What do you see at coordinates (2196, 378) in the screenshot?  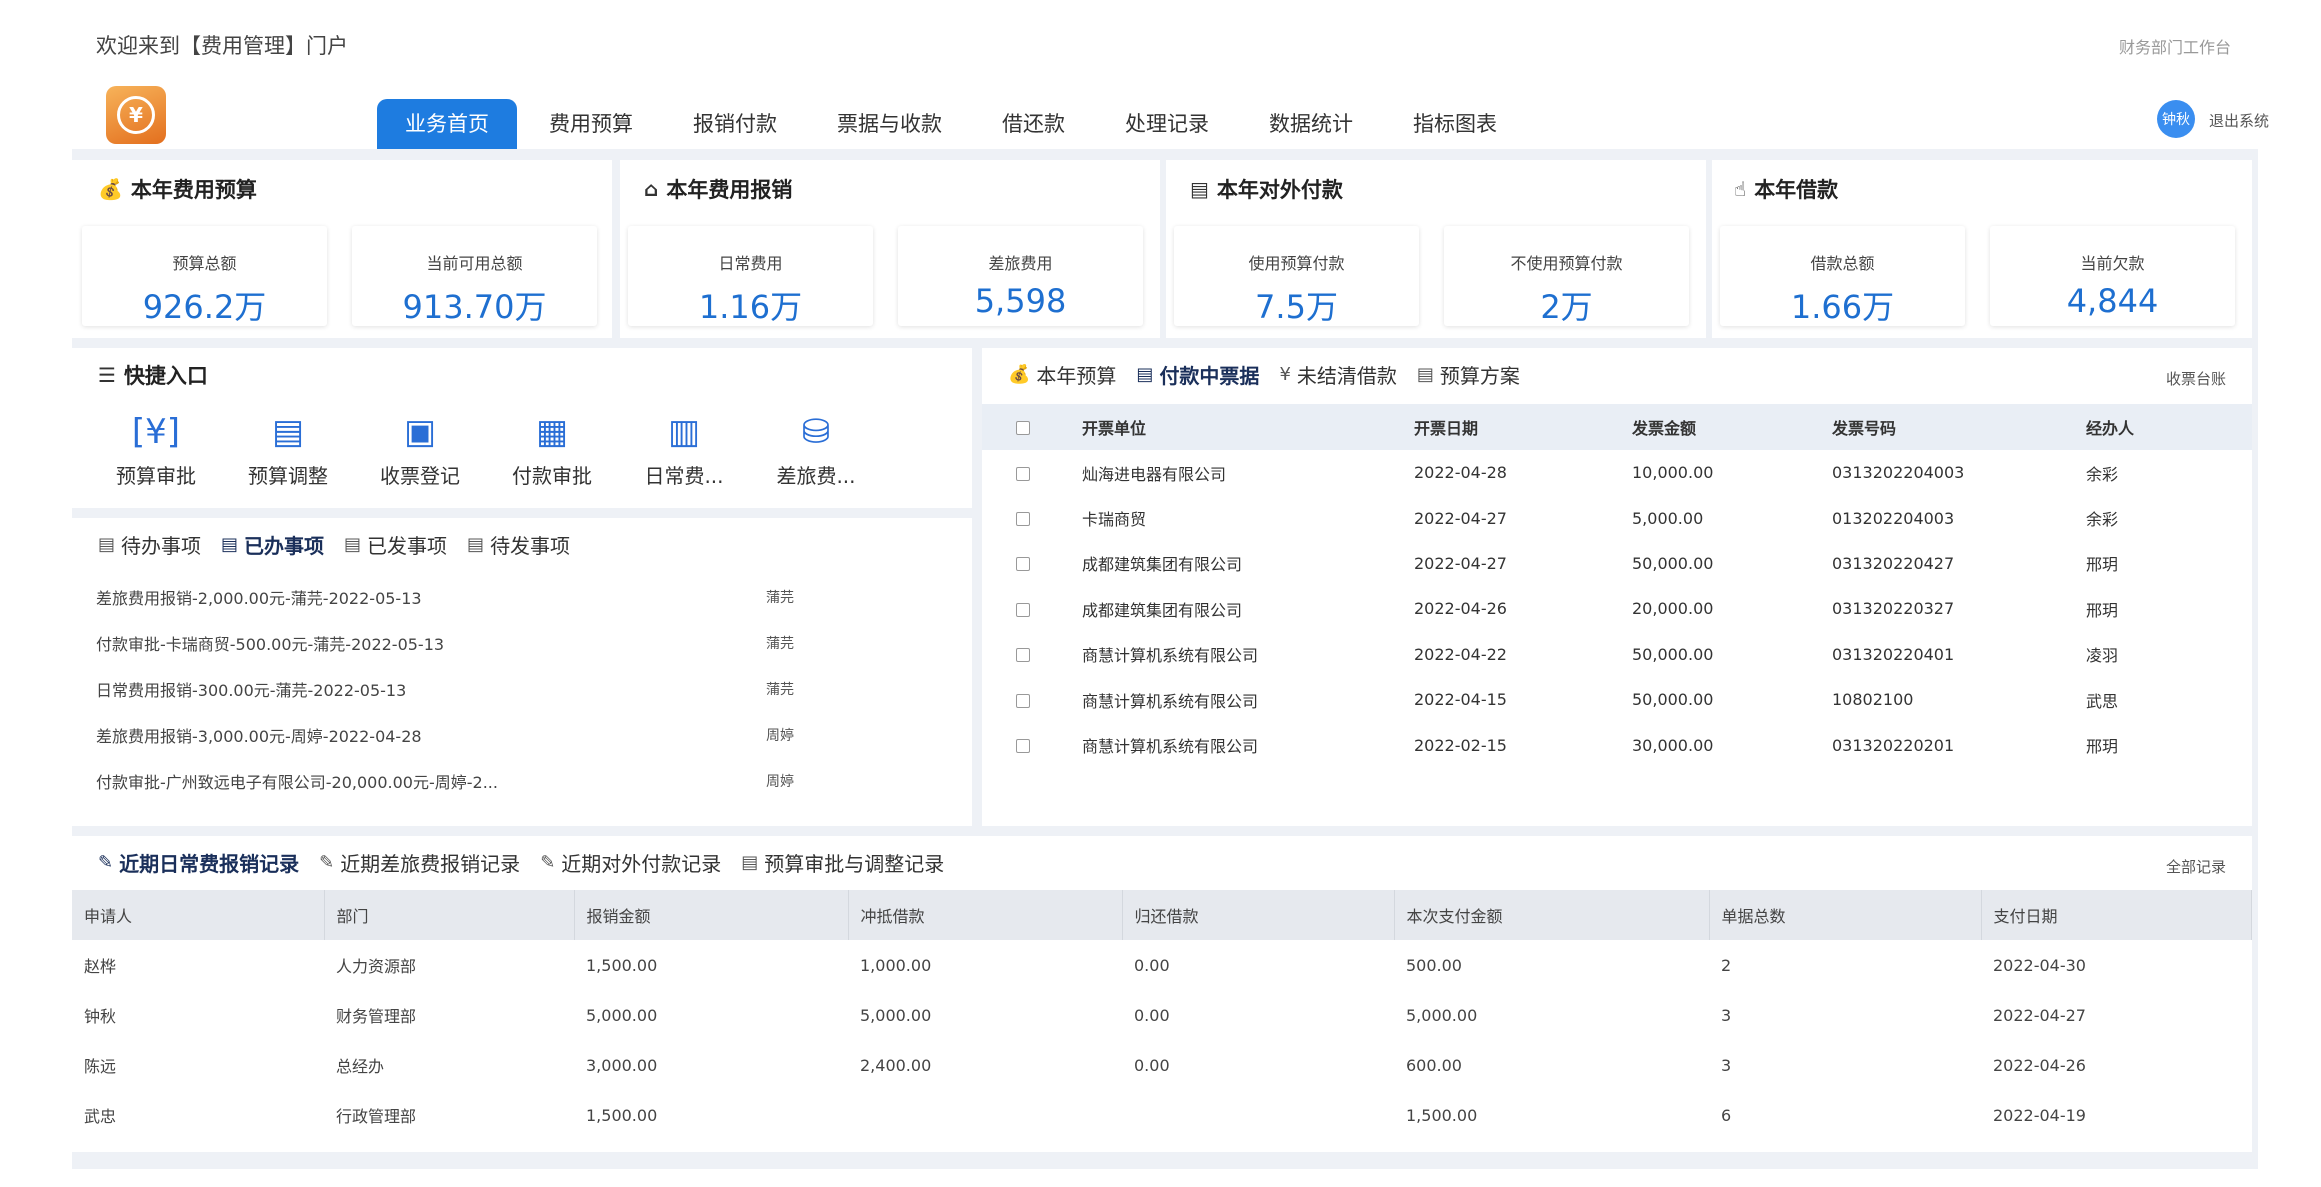 I see `invoice-ledger-link: 收票台账` at bounding box center [2196, 378].